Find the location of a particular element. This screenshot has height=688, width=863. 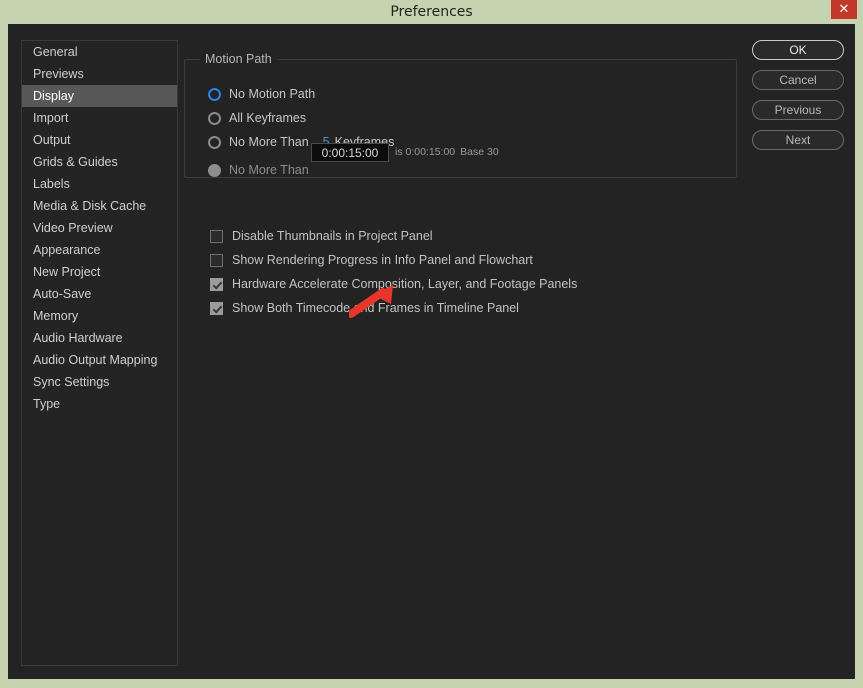

timecode-input is located at coordinates (350, 152).